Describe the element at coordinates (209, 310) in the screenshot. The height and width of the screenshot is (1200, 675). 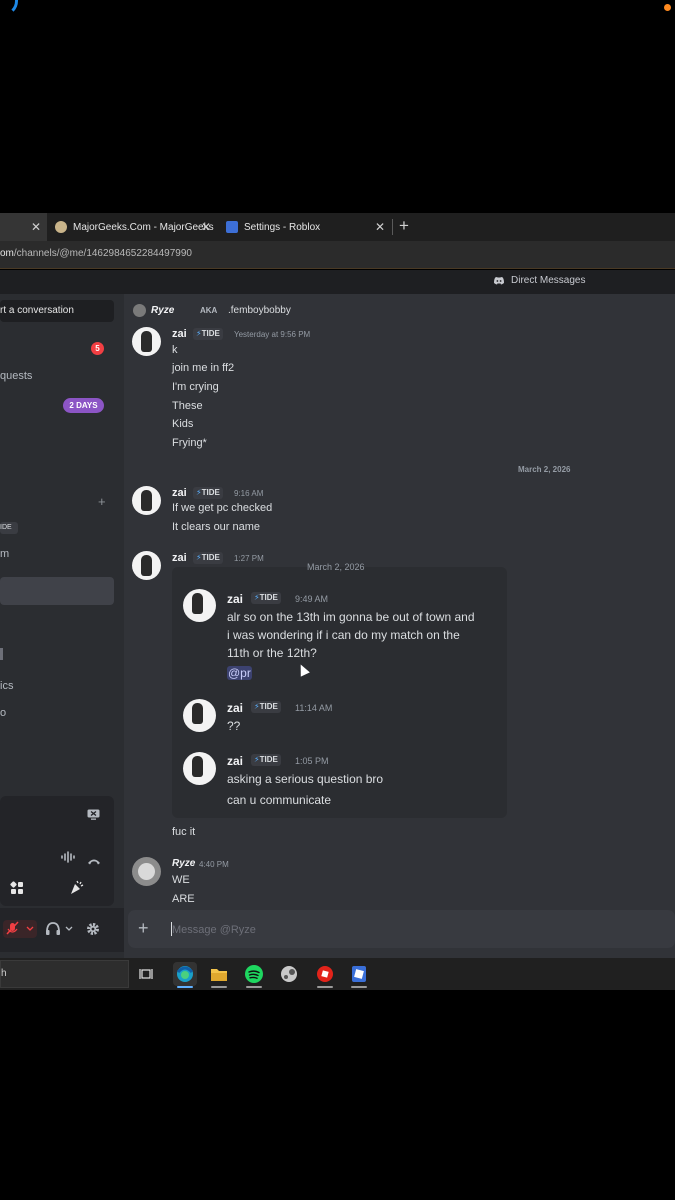
I see `header-aka-label: AKA` at that location.